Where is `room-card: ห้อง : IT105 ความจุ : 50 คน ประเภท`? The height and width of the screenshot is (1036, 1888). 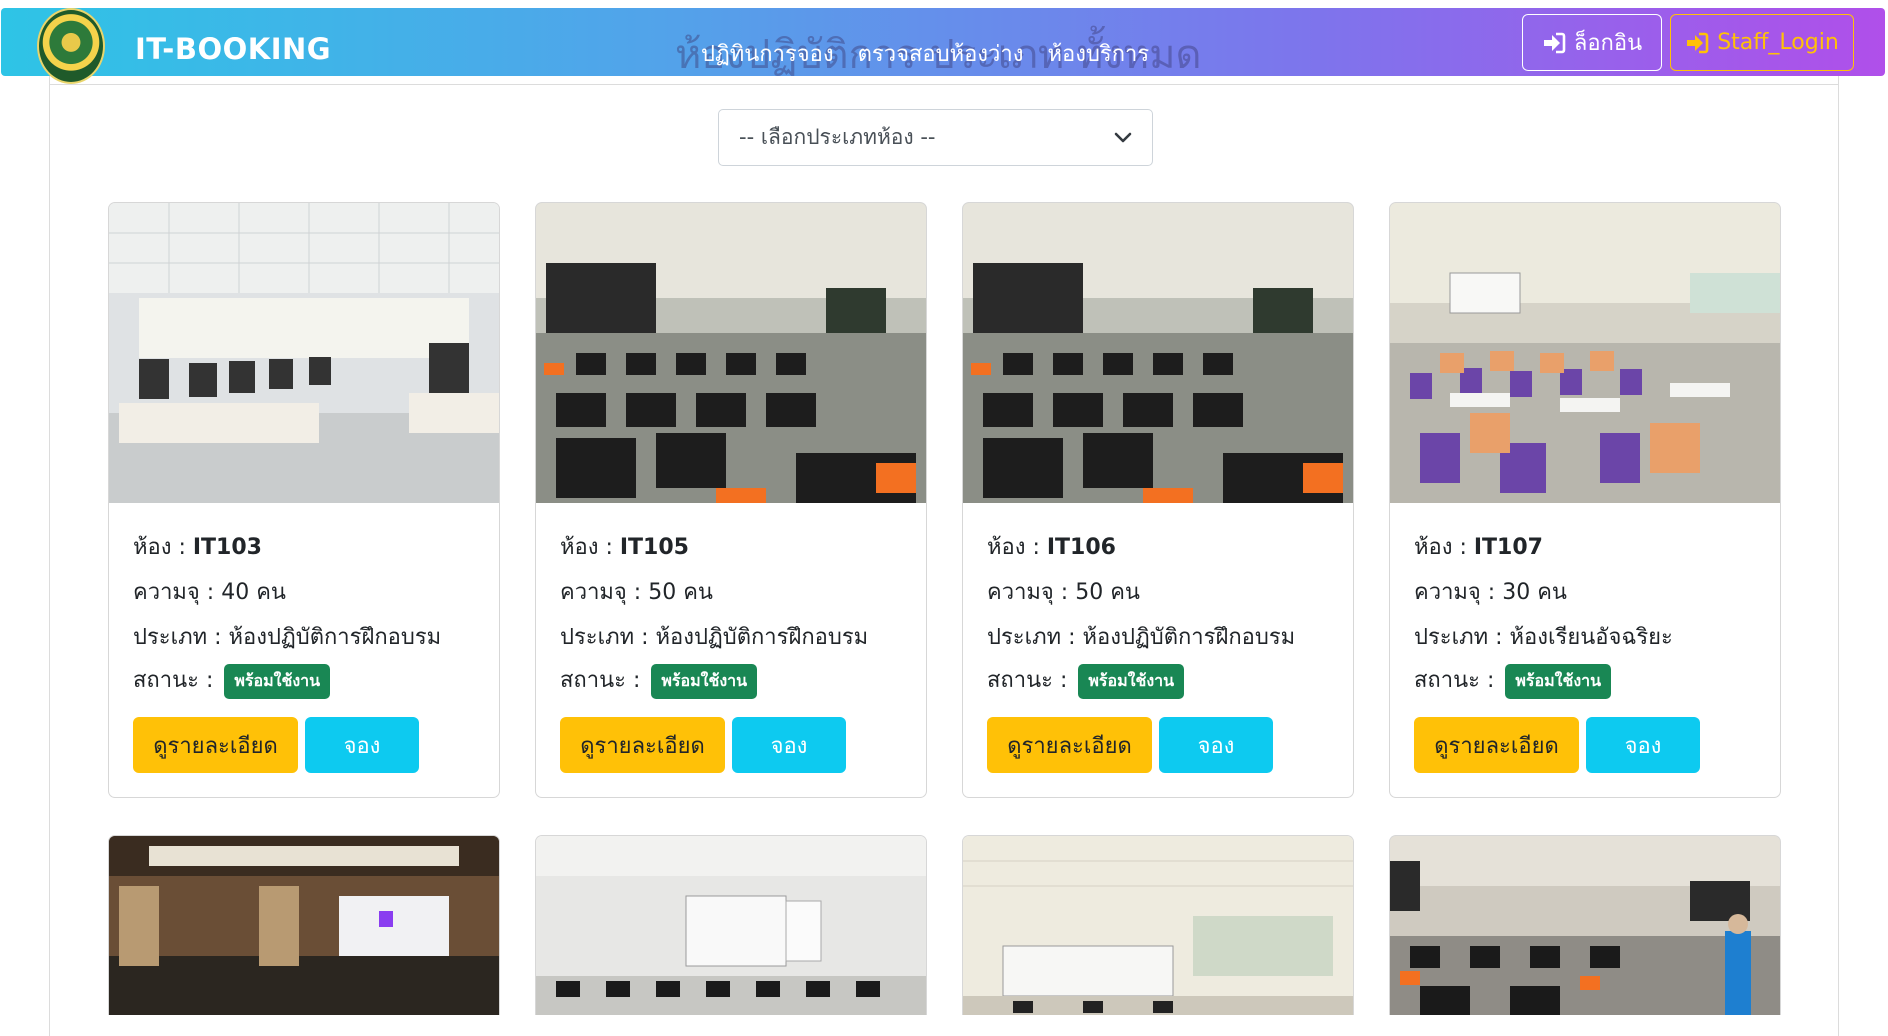 room-card: ห้อง : IT105 ความจุ : 50 คน ประเภท is located at coordinates (731, 500).